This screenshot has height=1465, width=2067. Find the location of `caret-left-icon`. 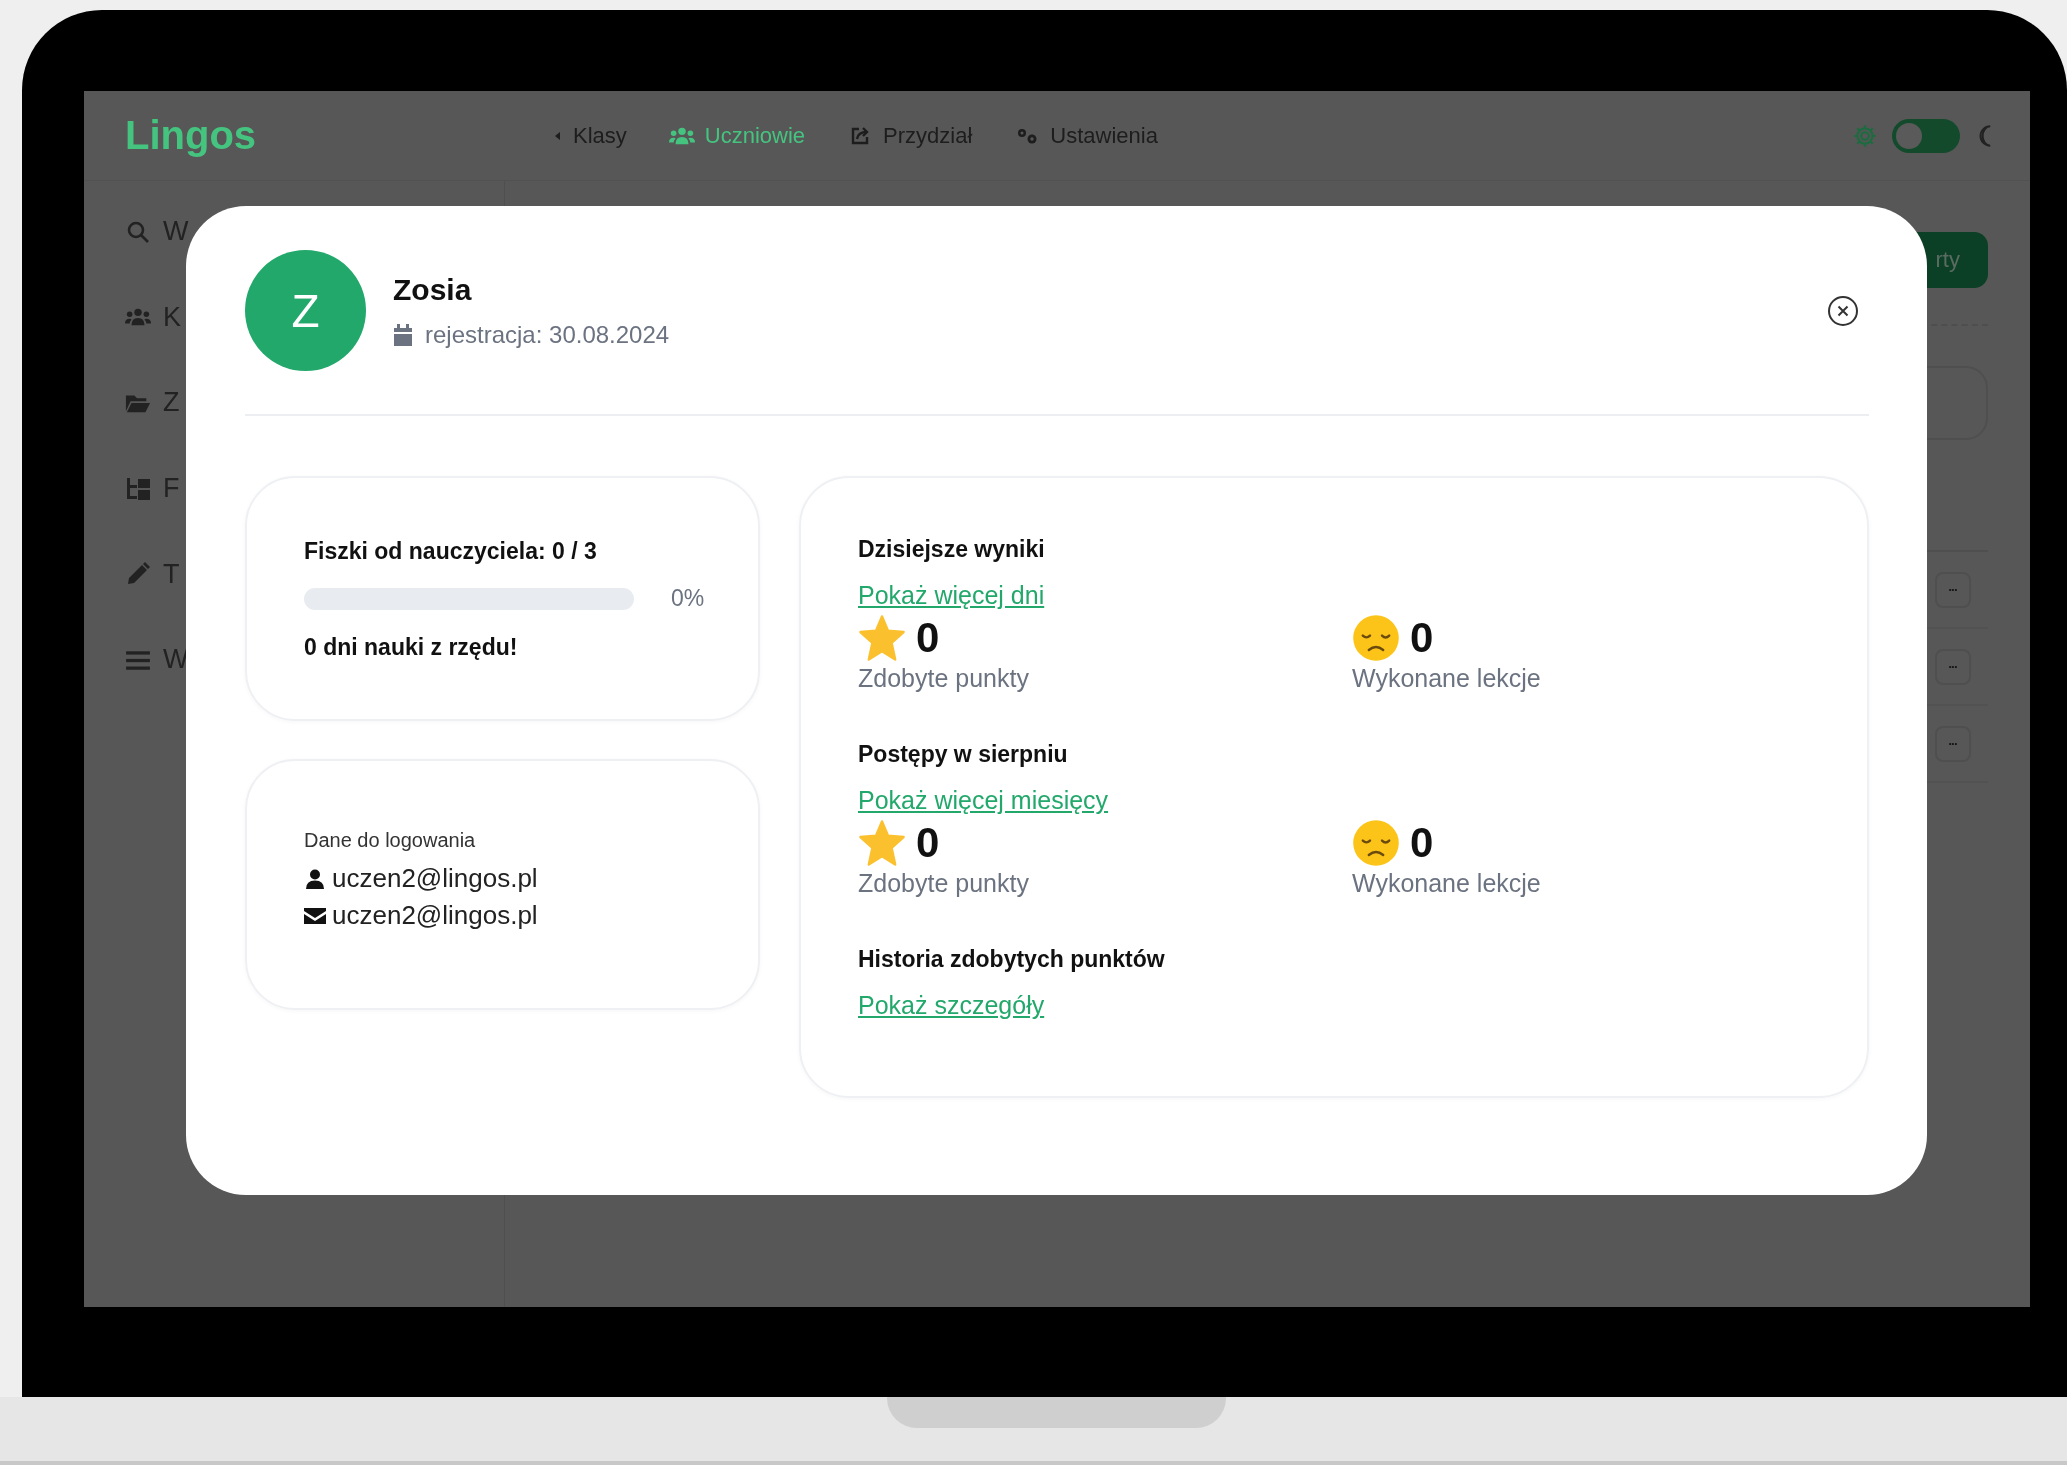

caret-left-icon is located at coordinates (558, 135).